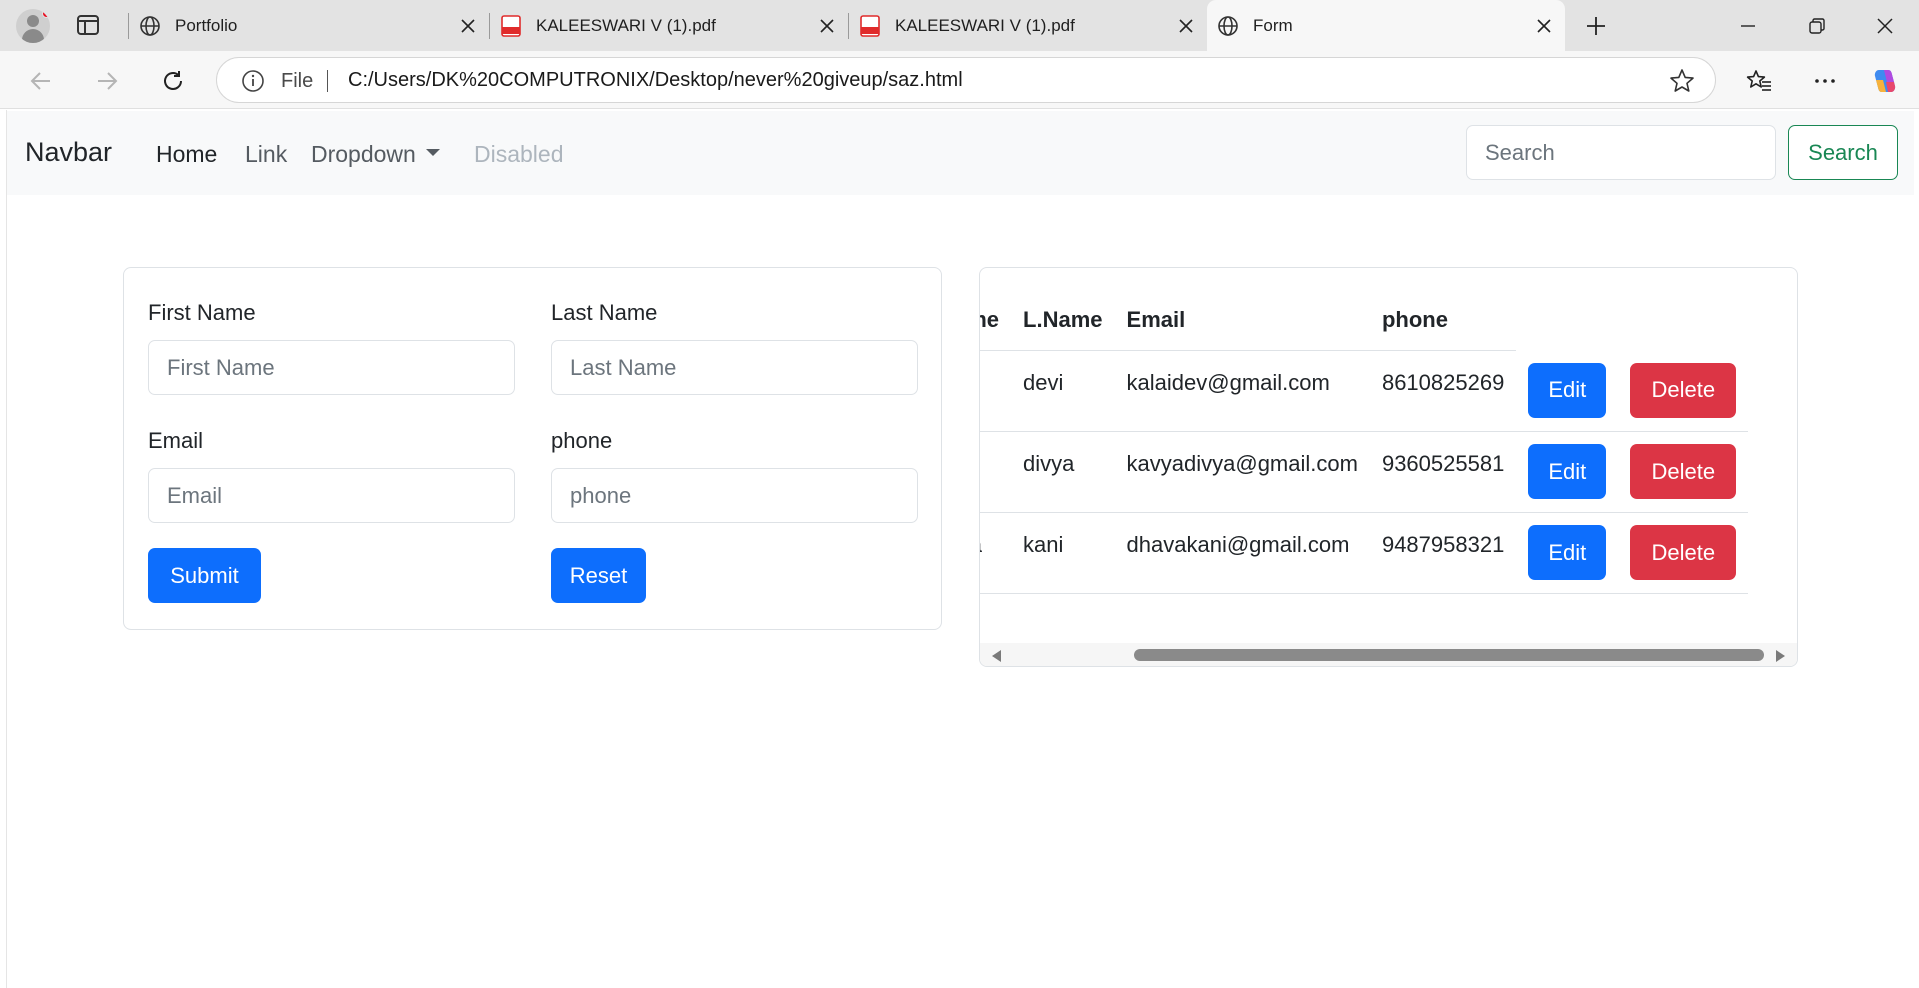  Describe the element at coordinates (996, 656) in the screenshot. I see `scroll-left-arrow-icon` at that location.